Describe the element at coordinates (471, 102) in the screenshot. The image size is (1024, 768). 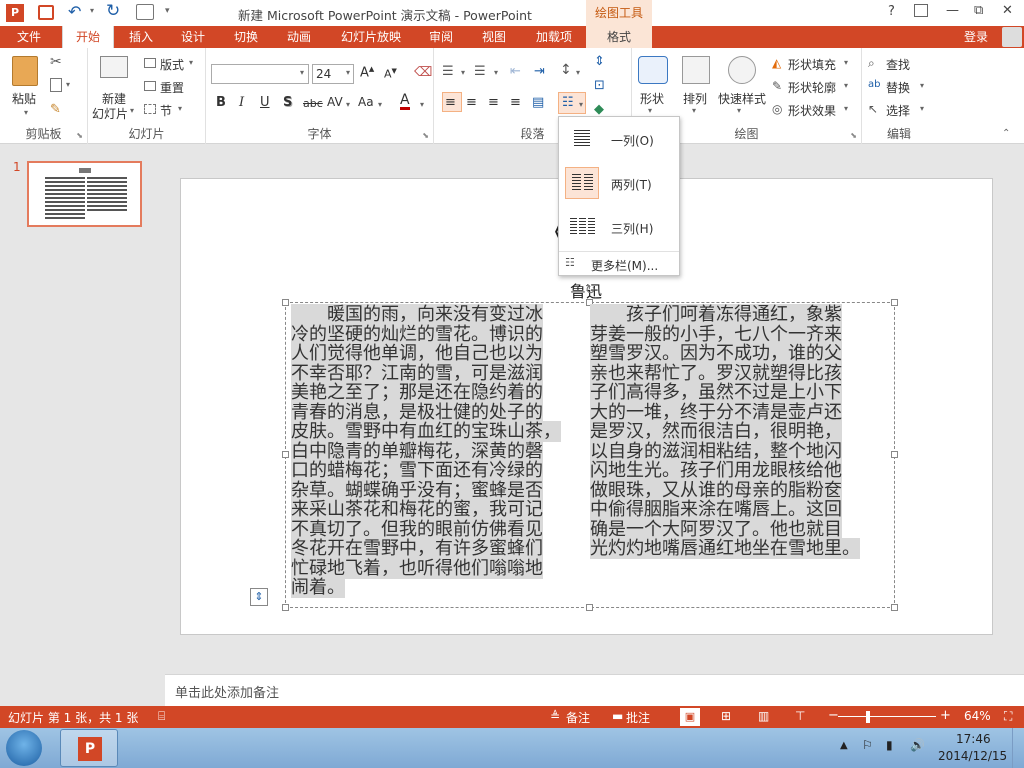
I see `align-center-icon: ≡` at that location.